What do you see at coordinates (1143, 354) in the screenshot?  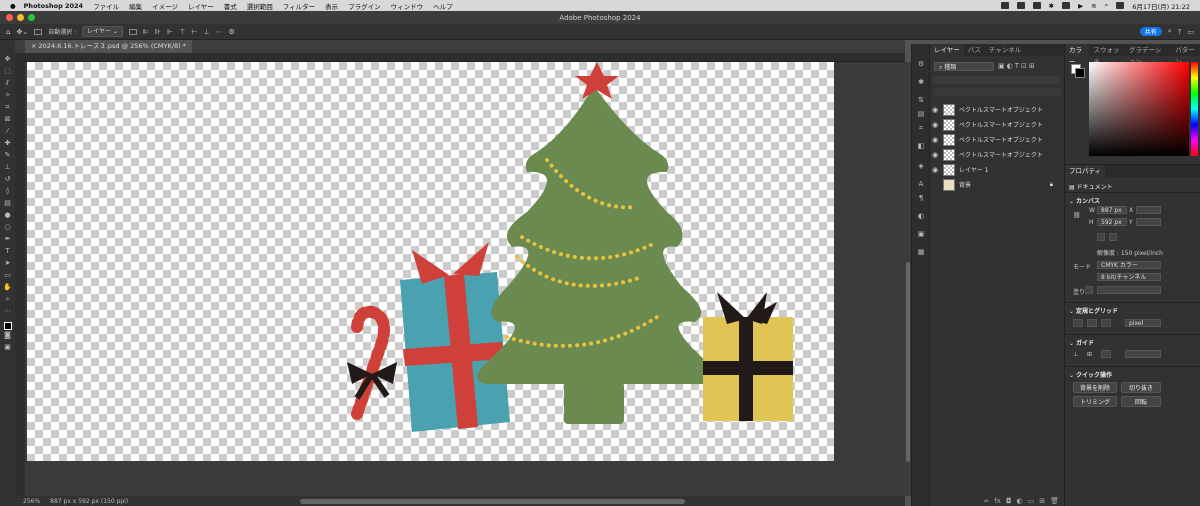 I see `guide-color-dropdown` at bounding box center [1143, 354].